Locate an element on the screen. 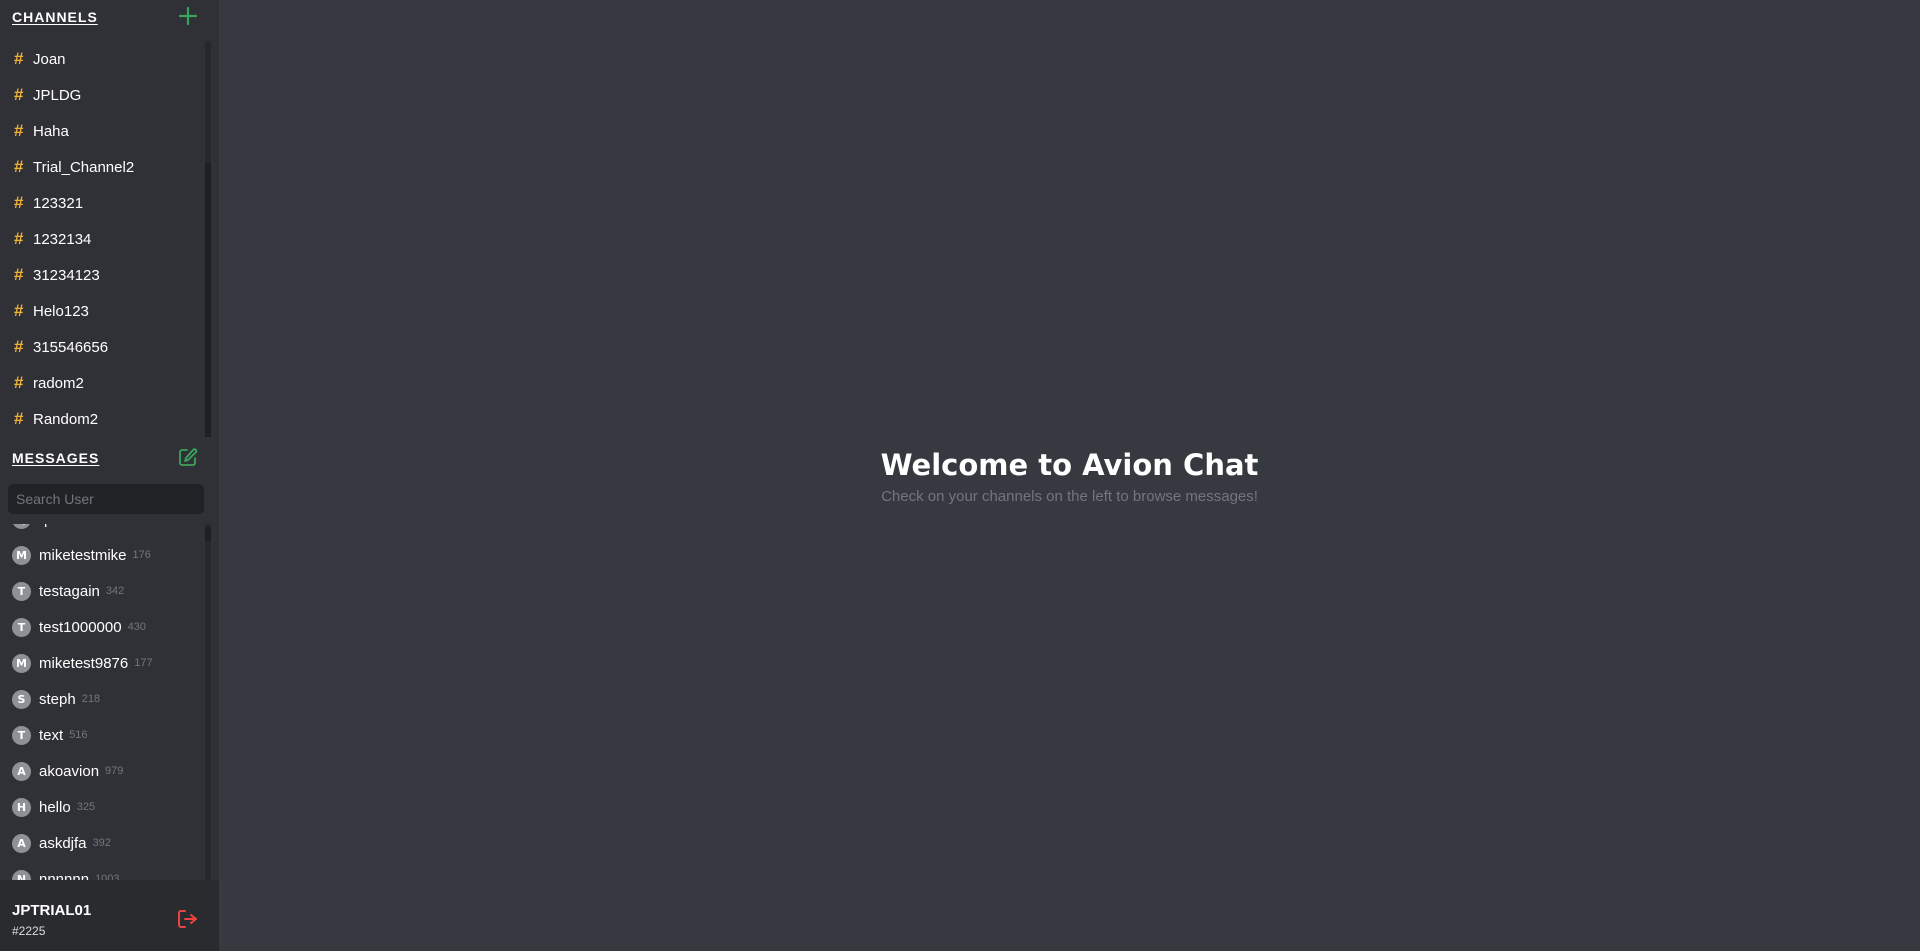 The height and width of the screenshot is (951, 1920). user-name: qtws is located at coordinates (54, 526).